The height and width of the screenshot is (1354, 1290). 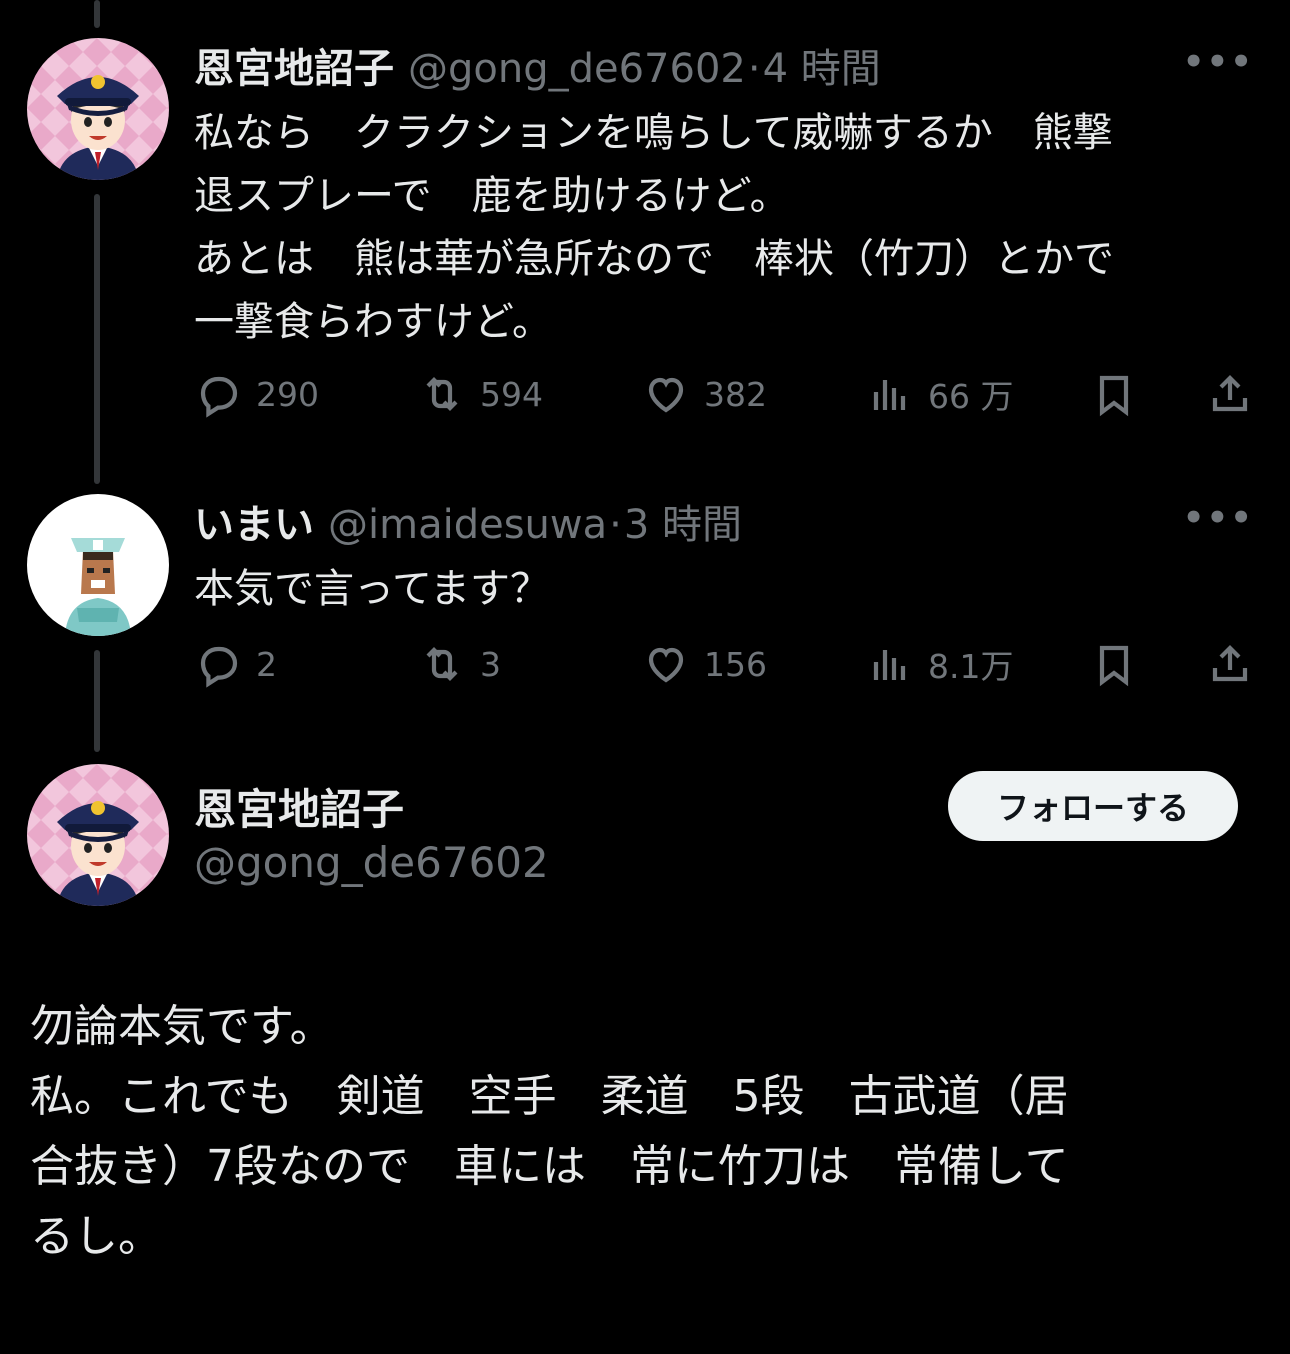 What do you see at coordinates (490, 664) in the screenshot?
I see `retweet-count: 3` at bounding box center [490, 664].